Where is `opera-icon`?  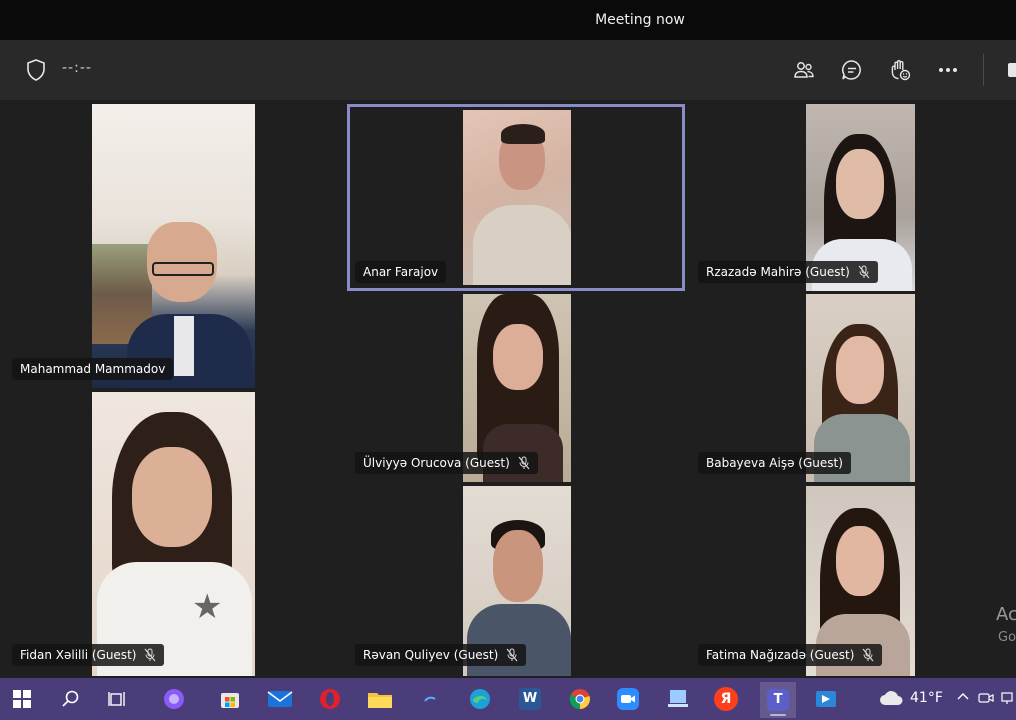
opera-icon is located at coordinates (330, 699).